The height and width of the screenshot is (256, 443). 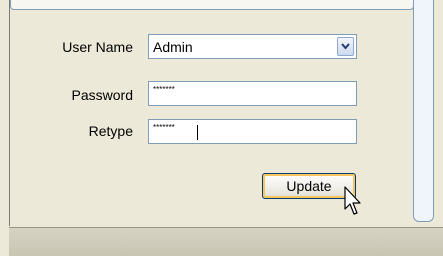 I want to click on retype-masked-value: *******, so click(x=164, y=127).